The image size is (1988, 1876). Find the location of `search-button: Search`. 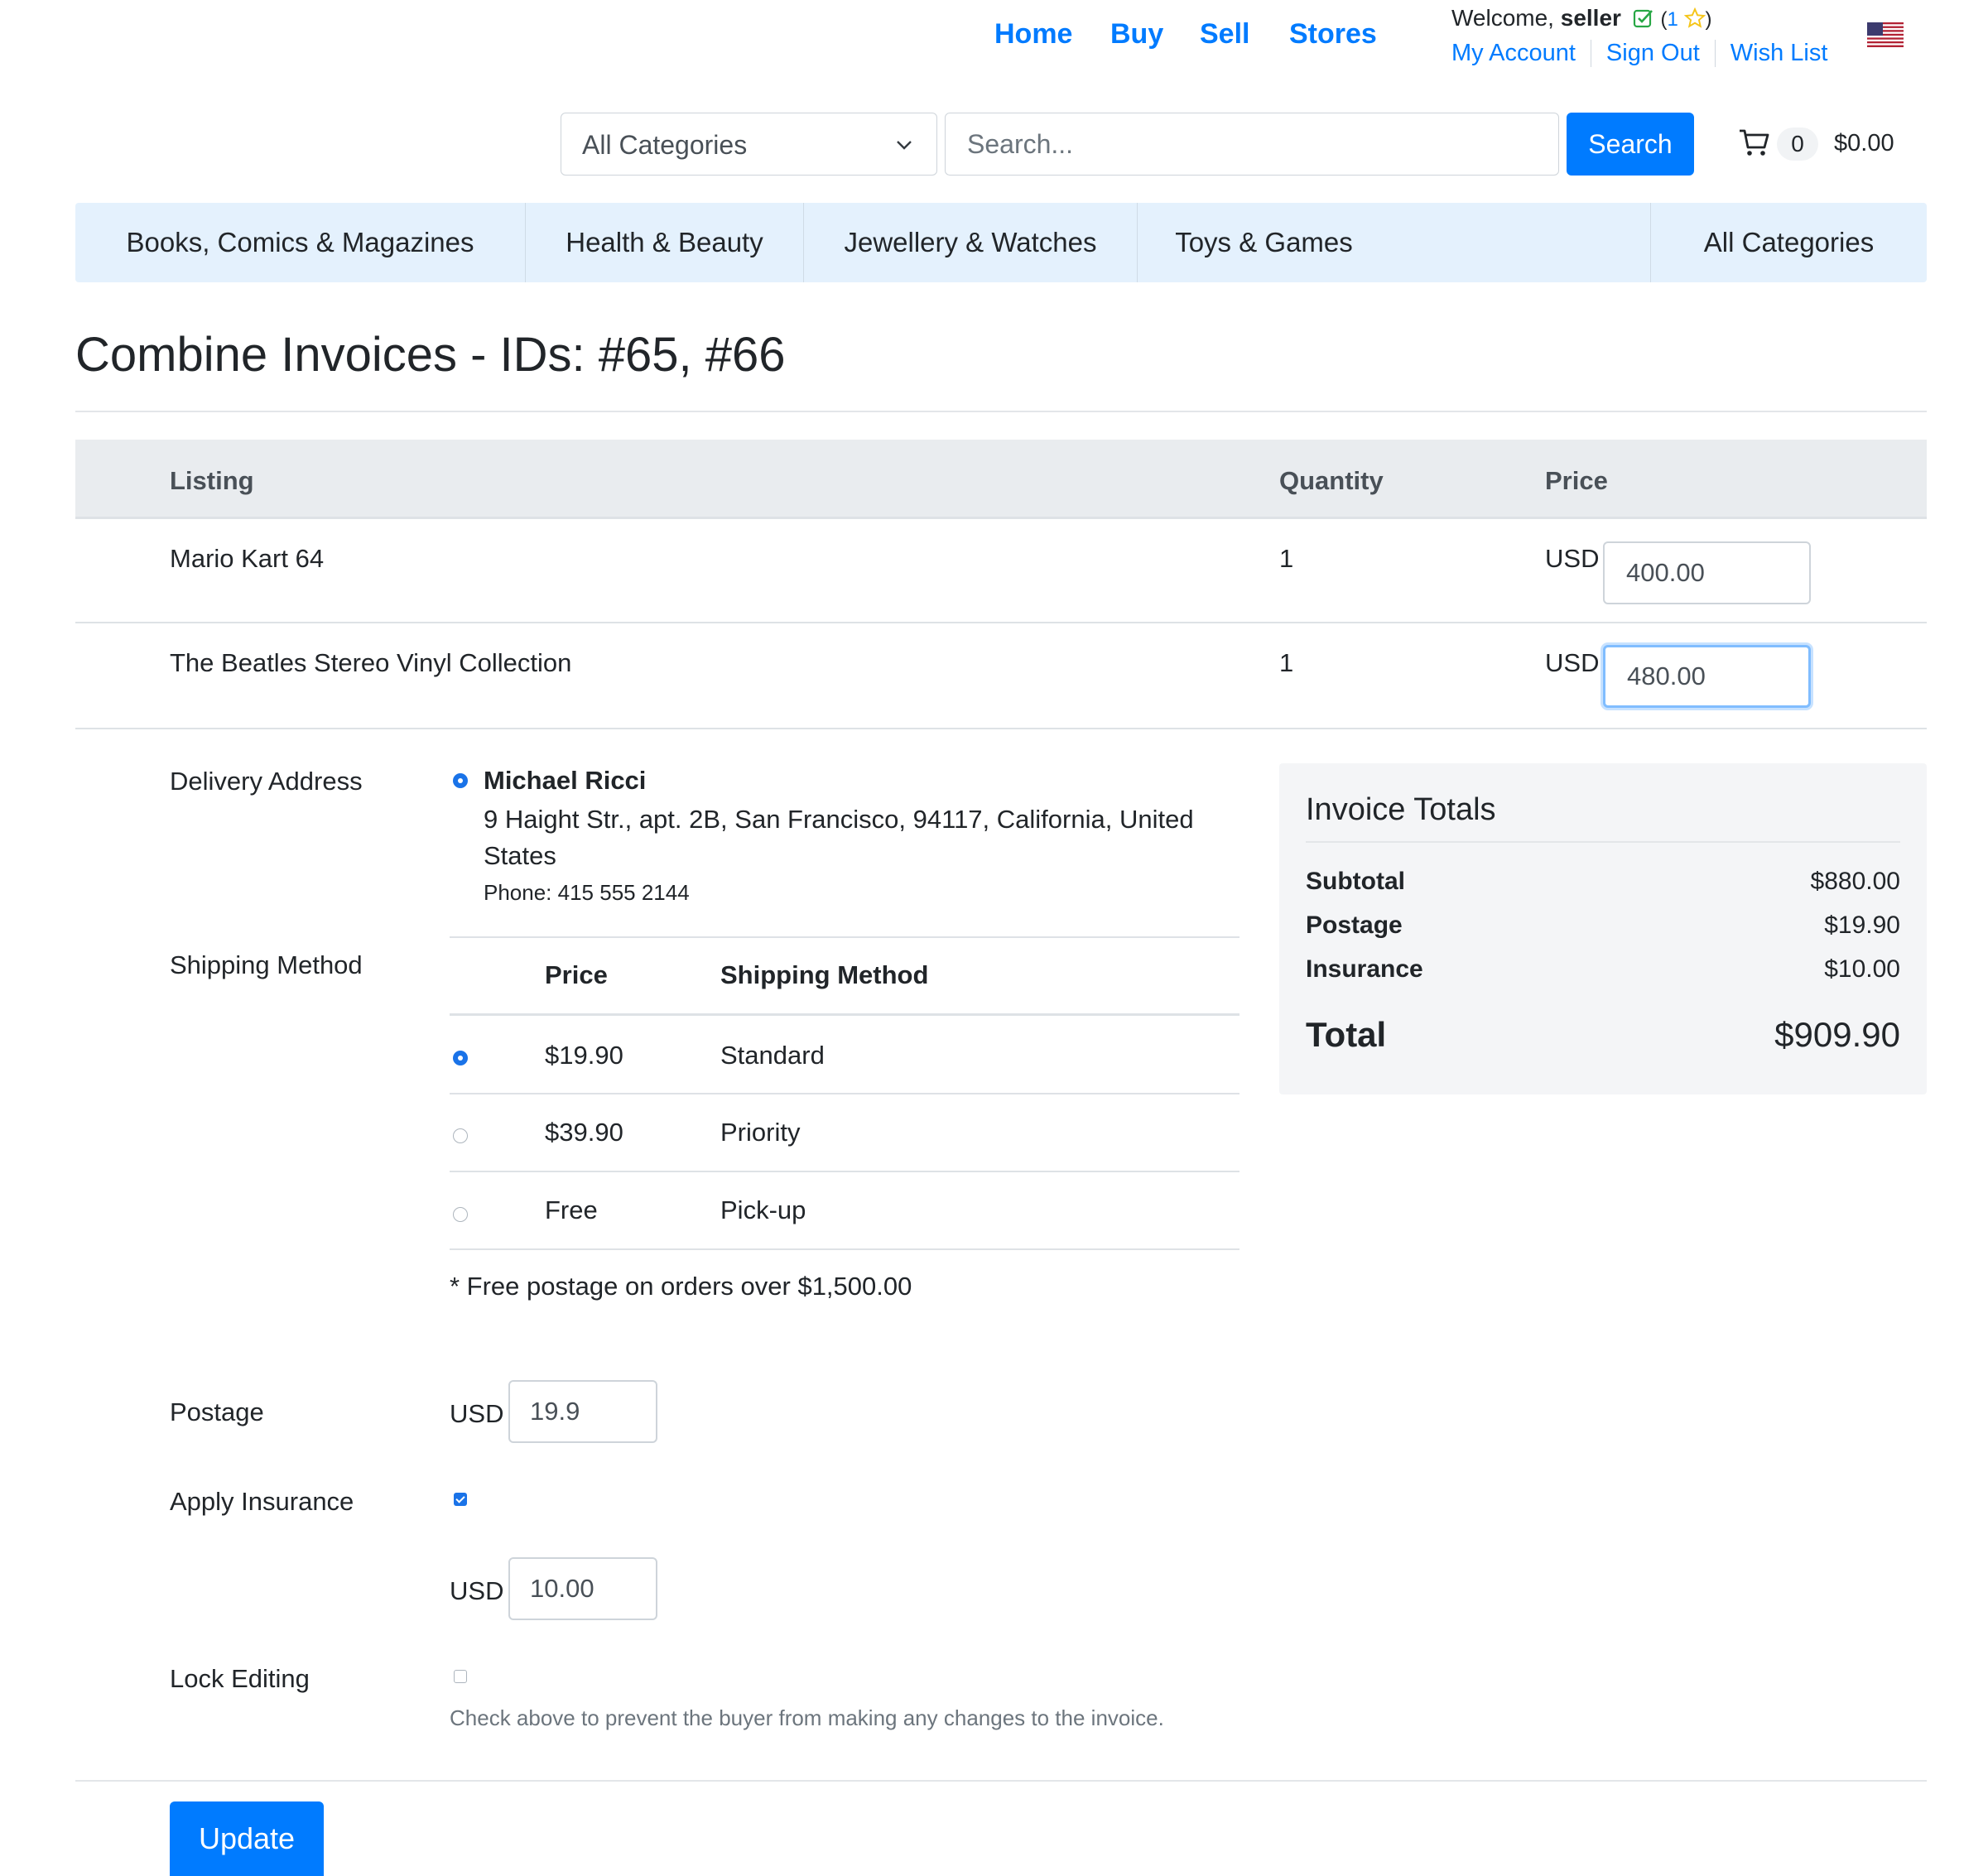

search-button: Search is located at coordinates (1630, 144).